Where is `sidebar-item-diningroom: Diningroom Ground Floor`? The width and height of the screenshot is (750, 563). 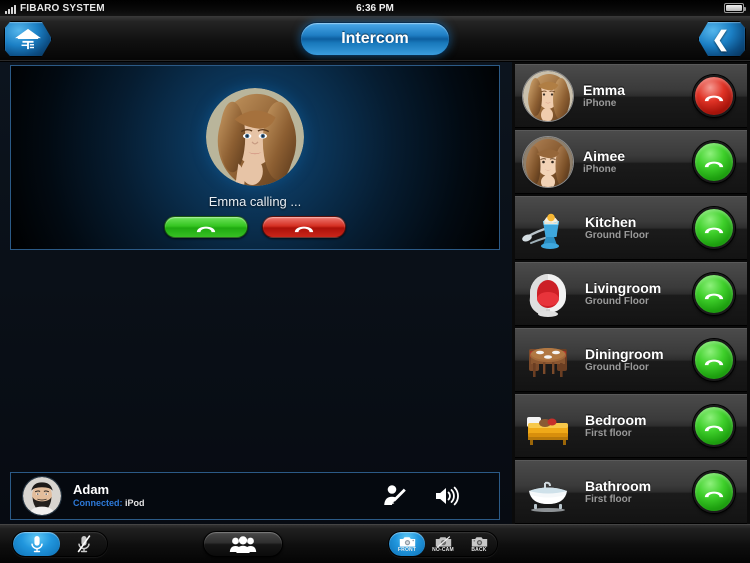
sidebar-item-diningroom: Diningroom Ground Floor is located at coordinates (631, 360).